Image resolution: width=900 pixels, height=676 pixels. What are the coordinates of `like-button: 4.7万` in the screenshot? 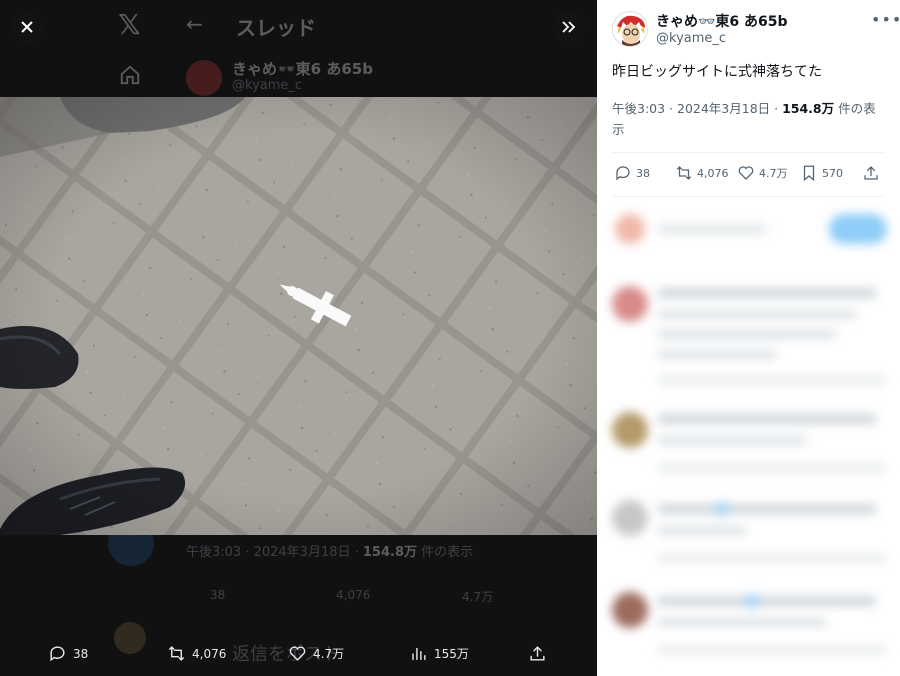 It's located at (762, 173).